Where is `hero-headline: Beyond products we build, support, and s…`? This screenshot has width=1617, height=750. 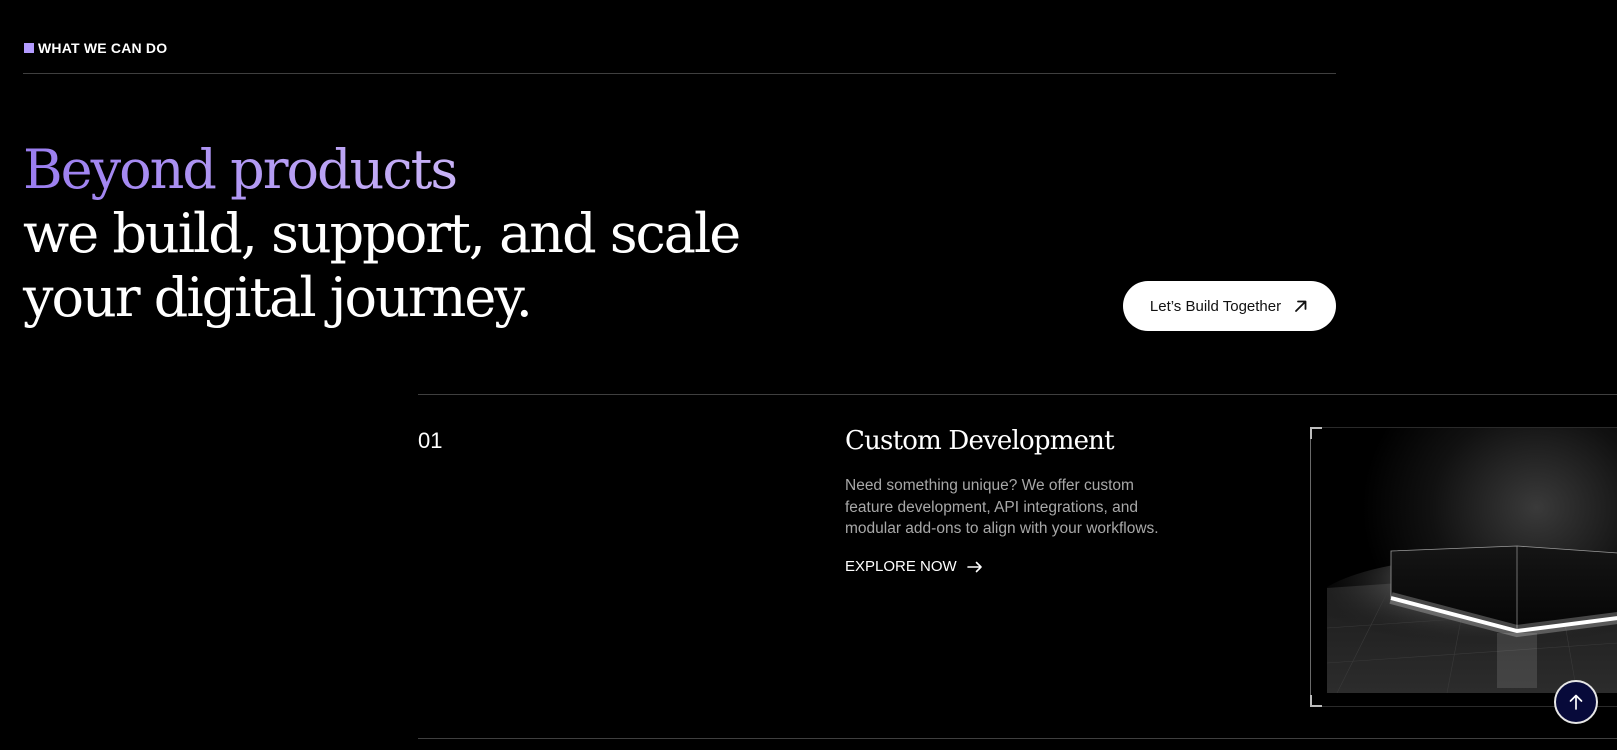
hero-headline: Beyond products we build, support, and s… is located at coordinates (382, 234).